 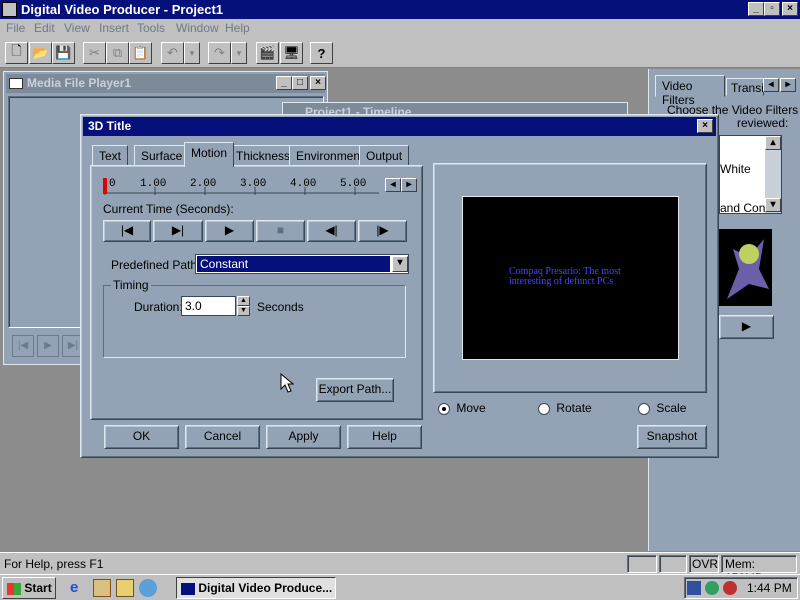 I want to click on filters-list-scrollbar: ▴ ▾, so click(x=773, y=174).